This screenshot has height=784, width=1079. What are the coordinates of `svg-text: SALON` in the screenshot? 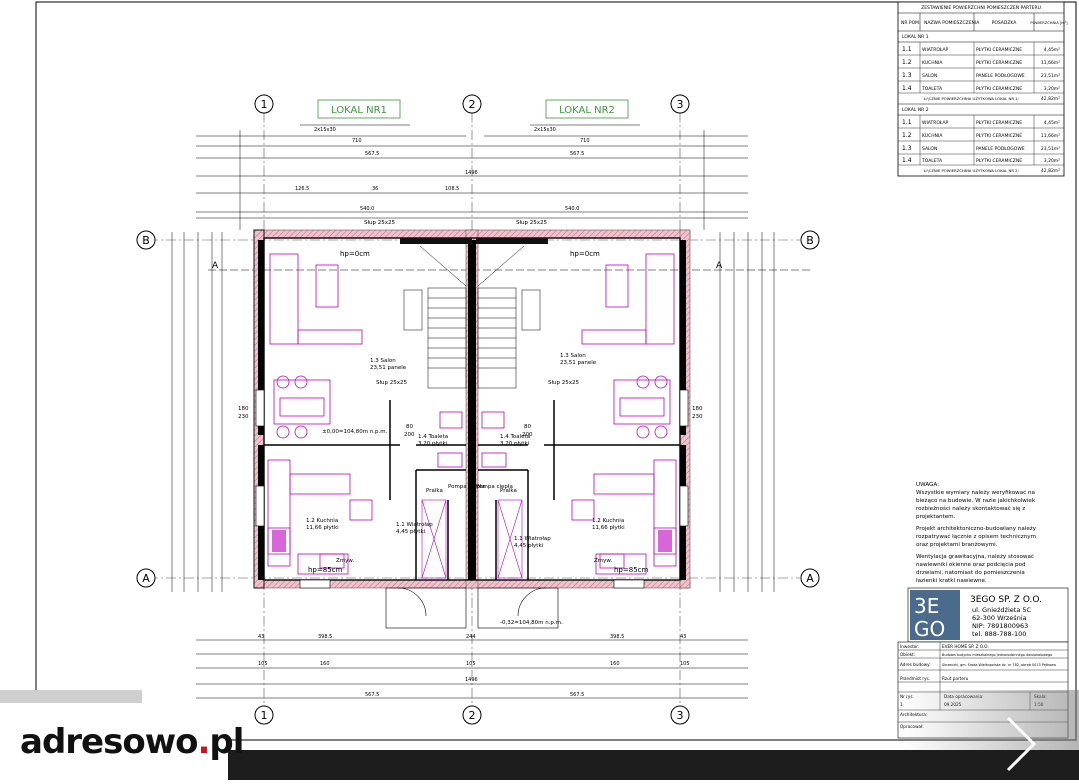 It's located at (929, 76).